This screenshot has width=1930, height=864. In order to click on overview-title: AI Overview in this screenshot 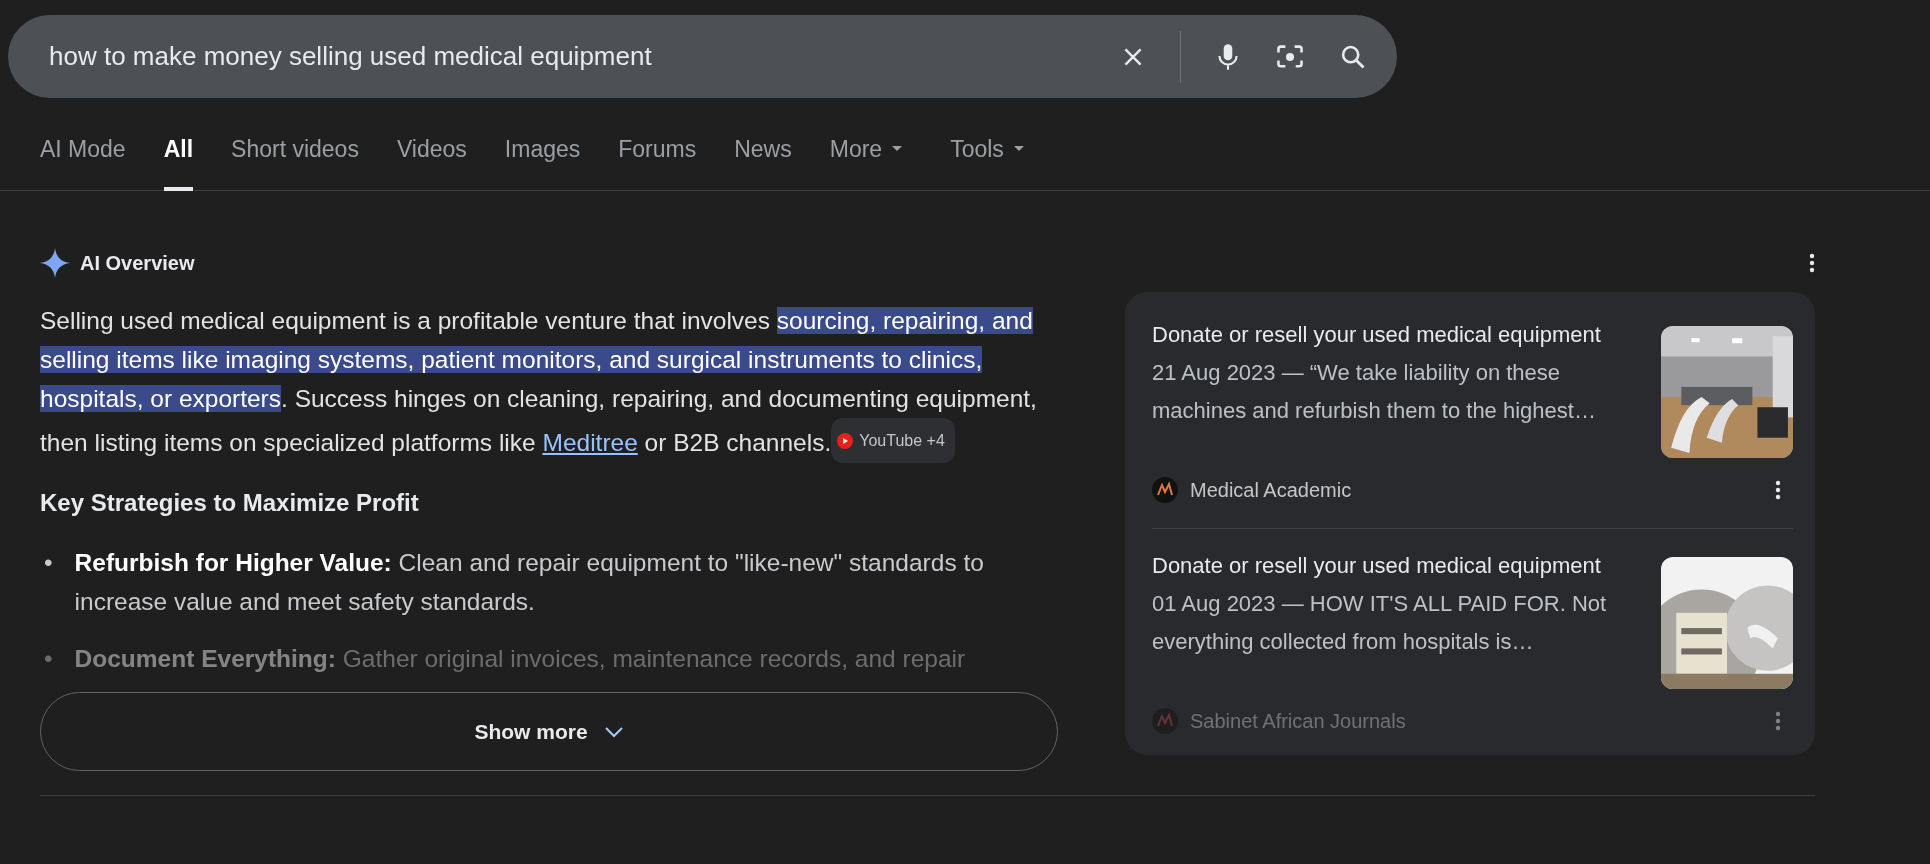, I will do `click(137, 263)`.